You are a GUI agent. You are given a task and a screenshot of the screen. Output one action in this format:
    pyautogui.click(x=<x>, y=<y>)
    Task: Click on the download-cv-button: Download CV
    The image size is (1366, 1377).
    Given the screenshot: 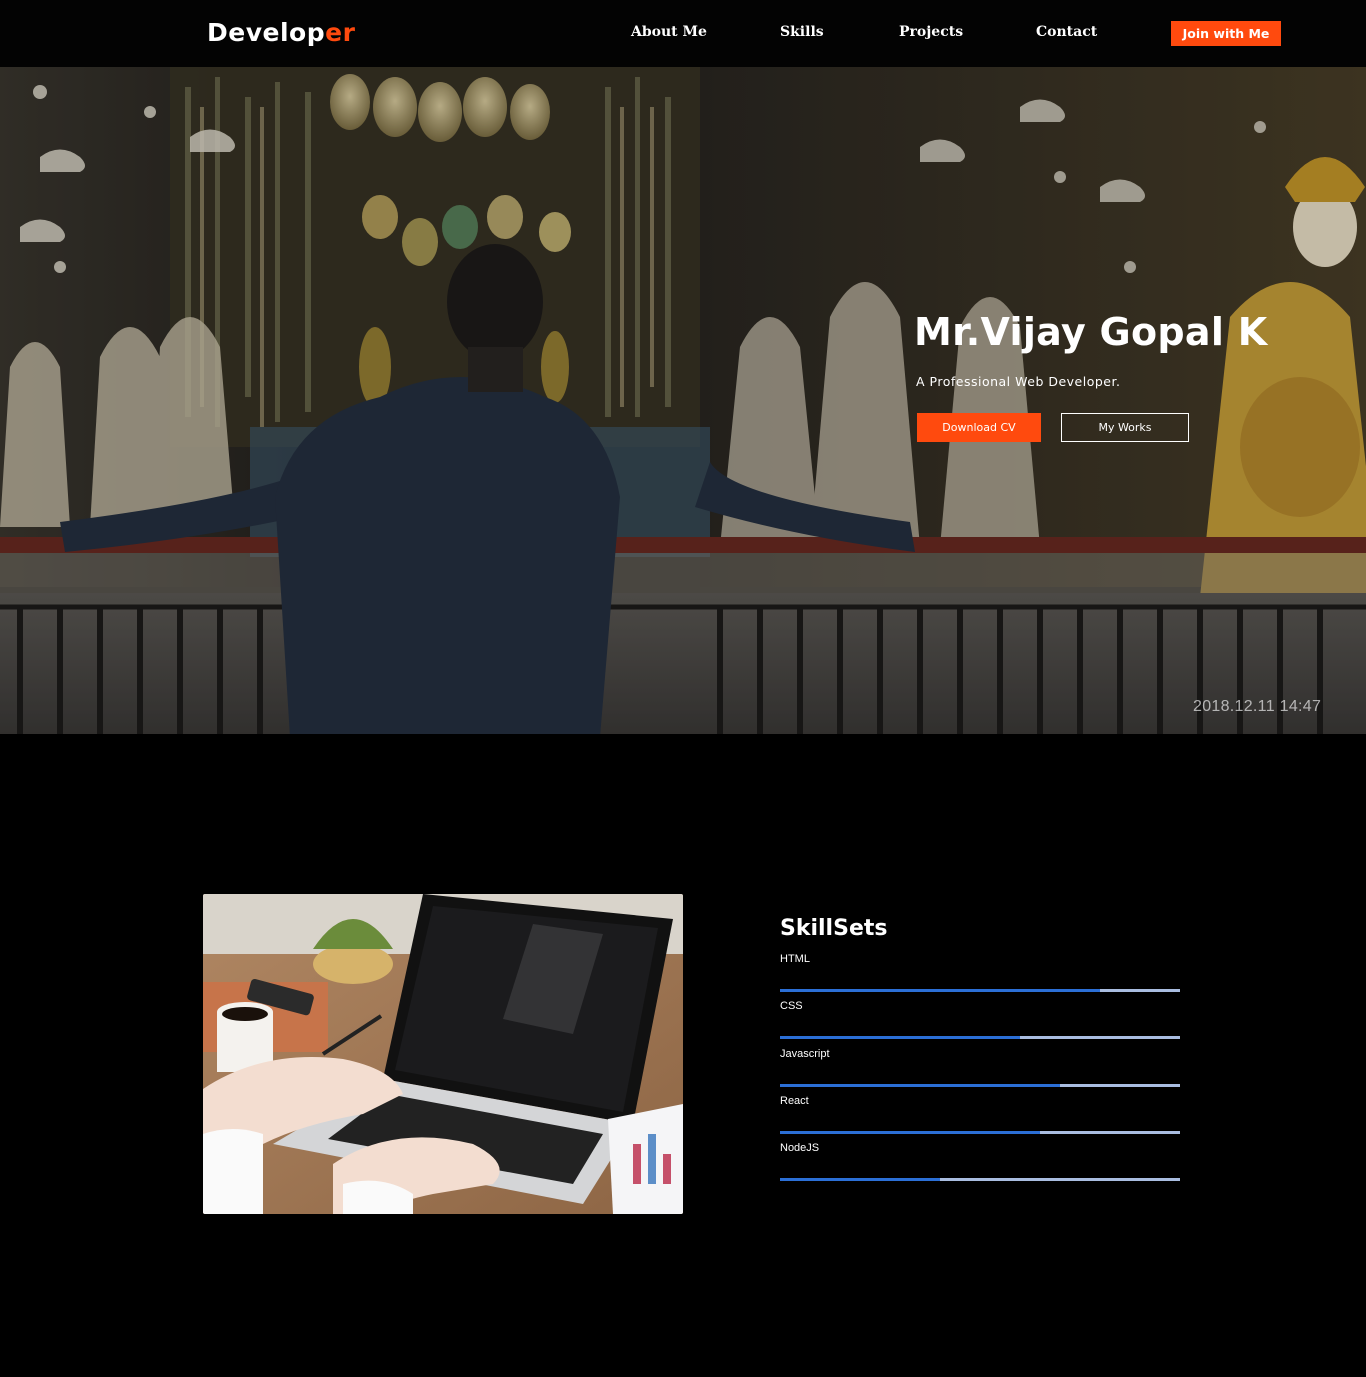 What is the action you would take?
    pyautogui.click(x=979, y=427)
    